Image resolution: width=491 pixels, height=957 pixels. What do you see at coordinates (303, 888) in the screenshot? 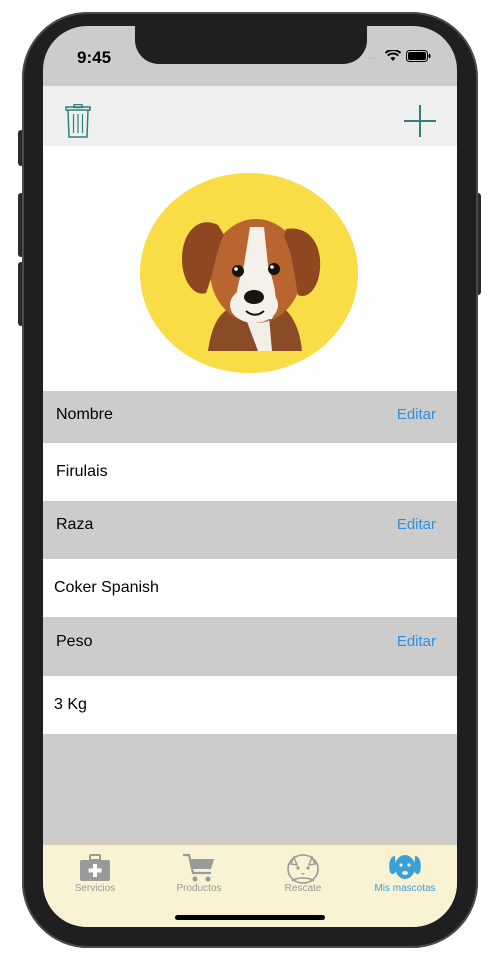
I see `tab-rescate-label: Rescate` at bounding box center [303, 888].